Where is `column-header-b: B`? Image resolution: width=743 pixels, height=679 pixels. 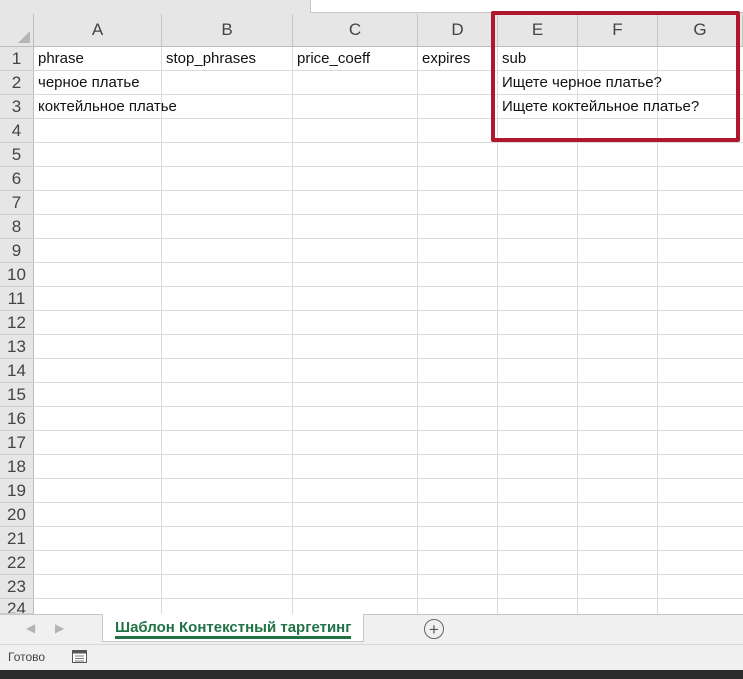 column-header-b: B is located at coordinates (227, 30).